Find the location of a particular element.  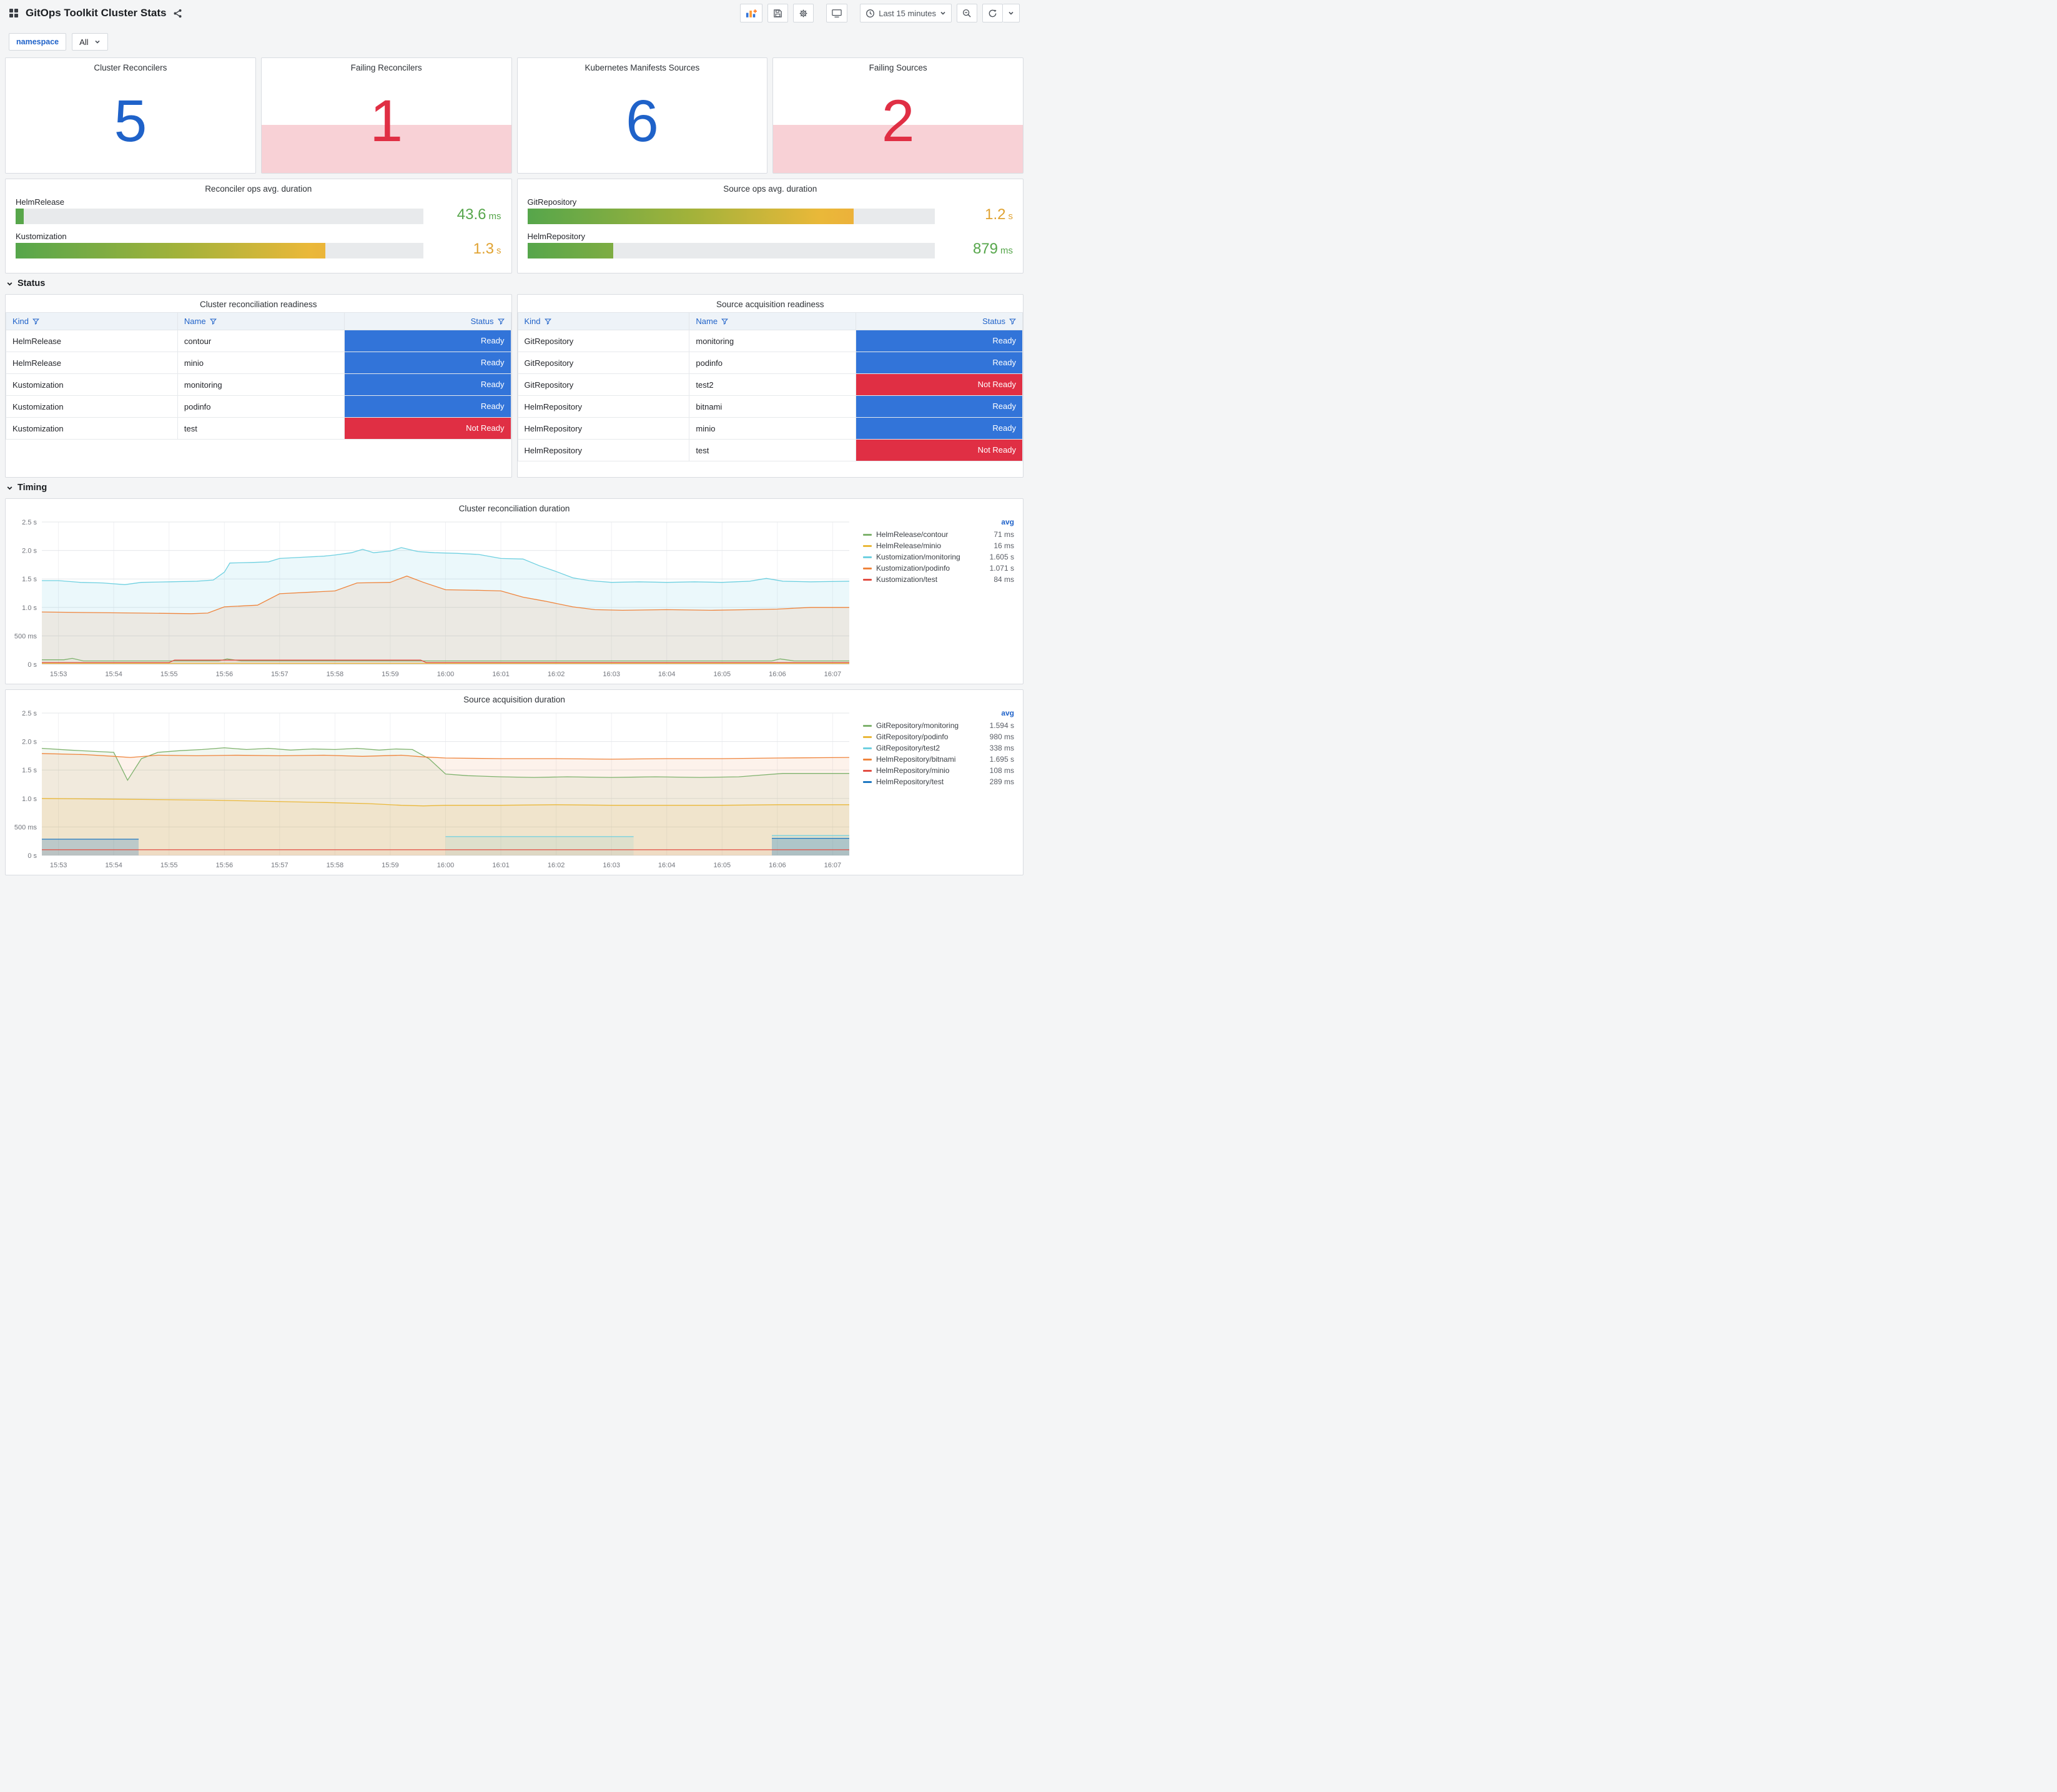

refresh-button is located at coordinates (992, 13).